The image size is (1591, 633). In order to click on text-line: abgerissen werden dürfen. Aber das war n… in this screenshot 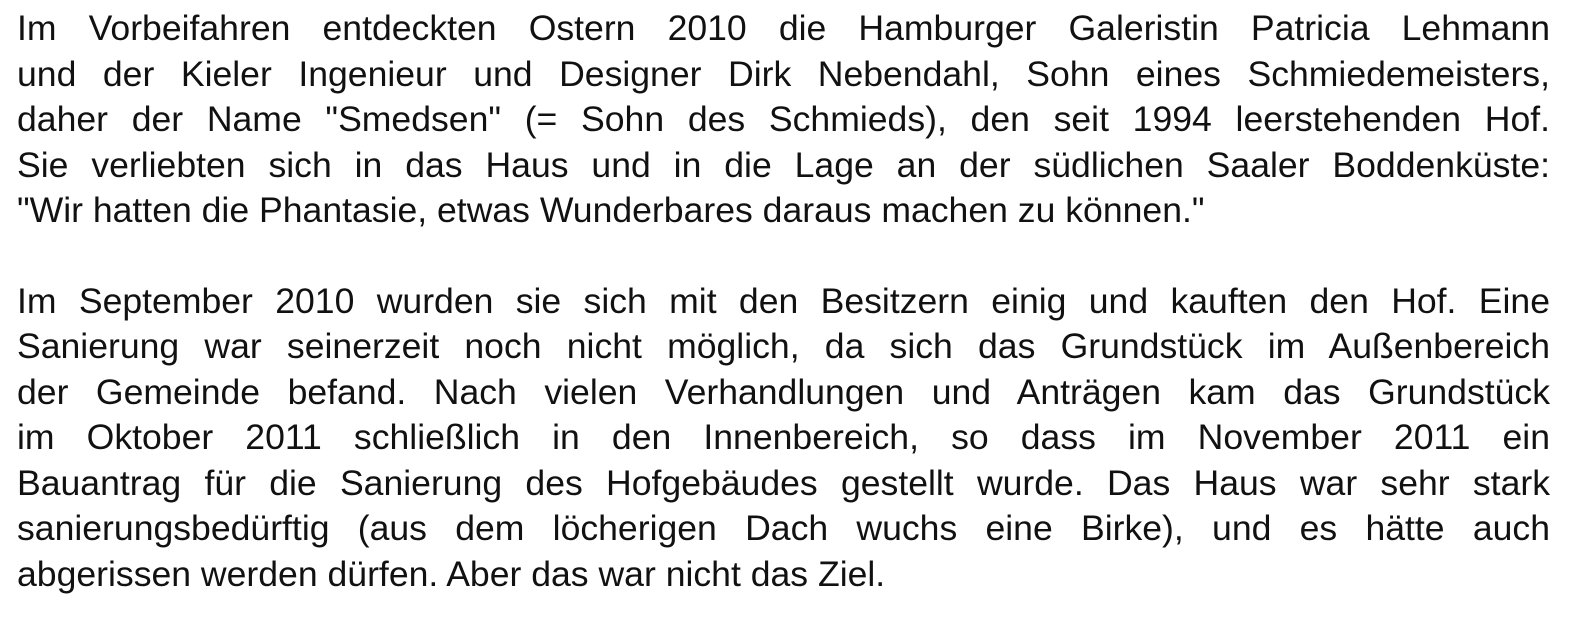, I will do `click(451, 573)`.